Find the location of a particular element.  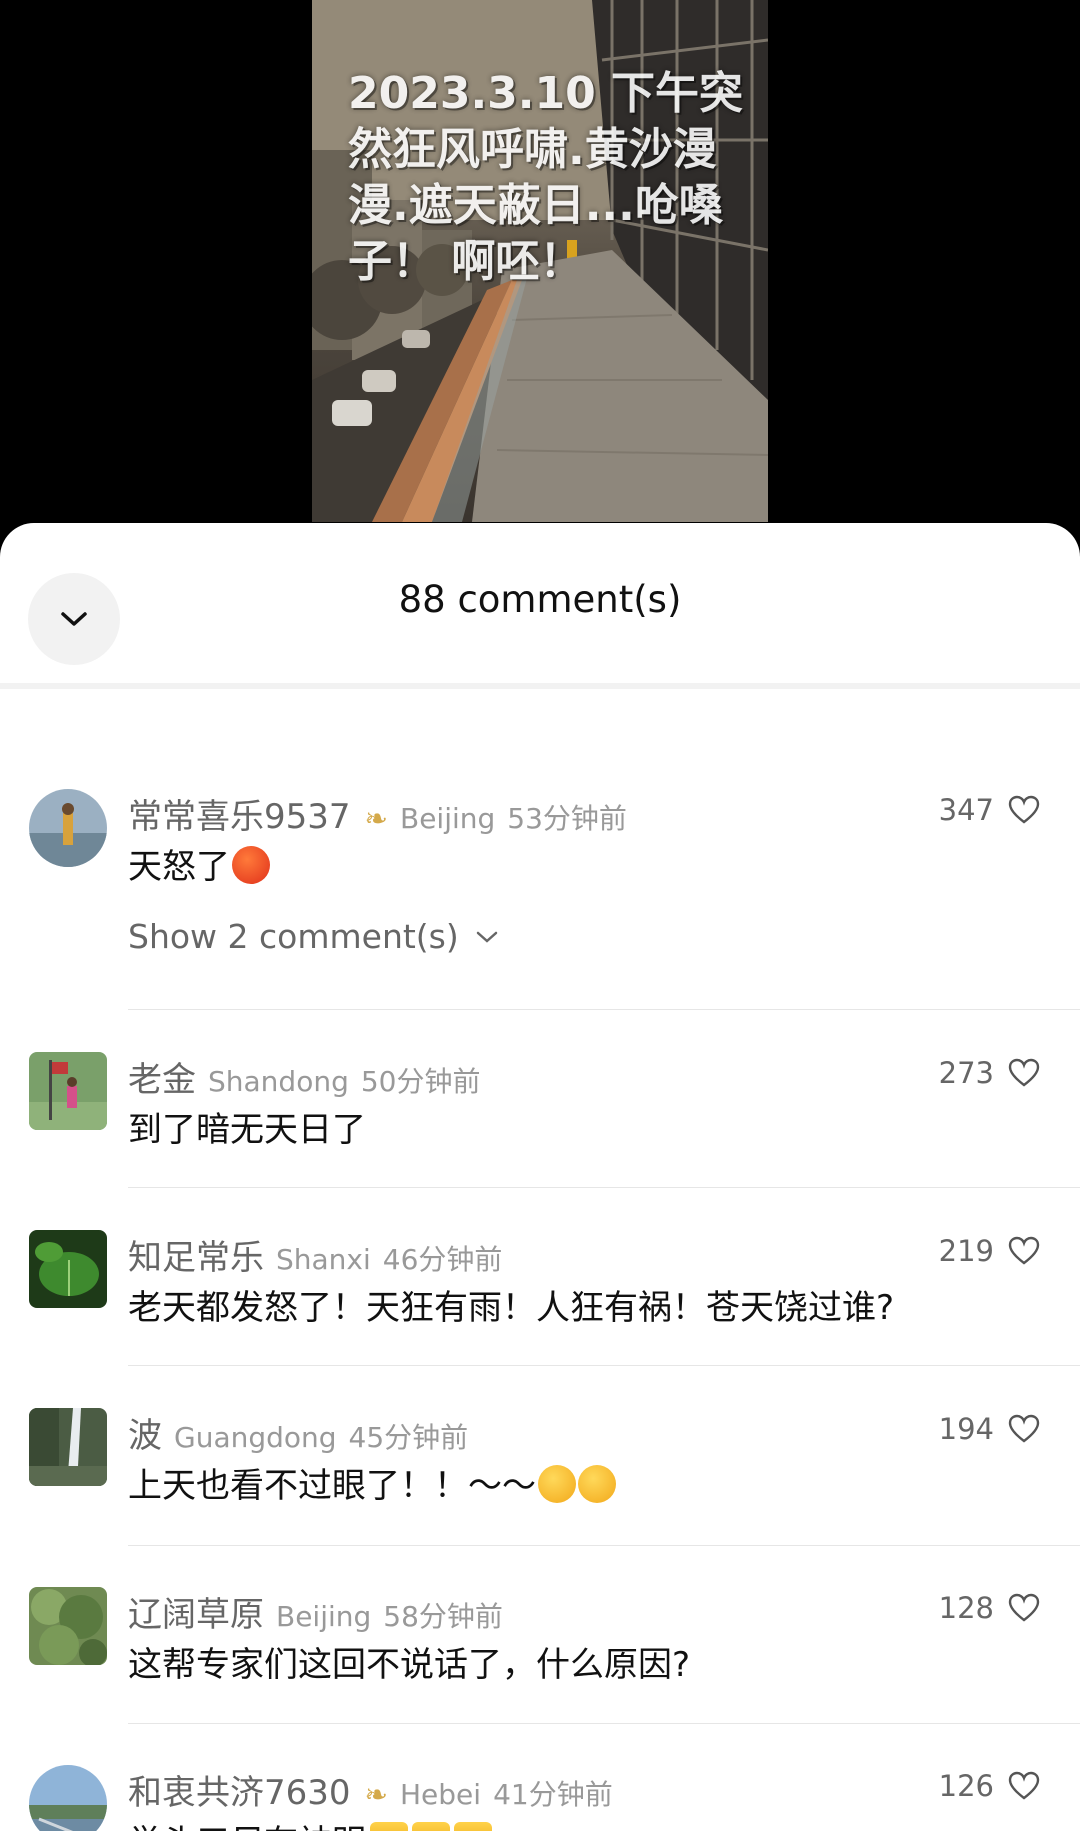

like-button: 219 is located at coordinates (989, 1251).